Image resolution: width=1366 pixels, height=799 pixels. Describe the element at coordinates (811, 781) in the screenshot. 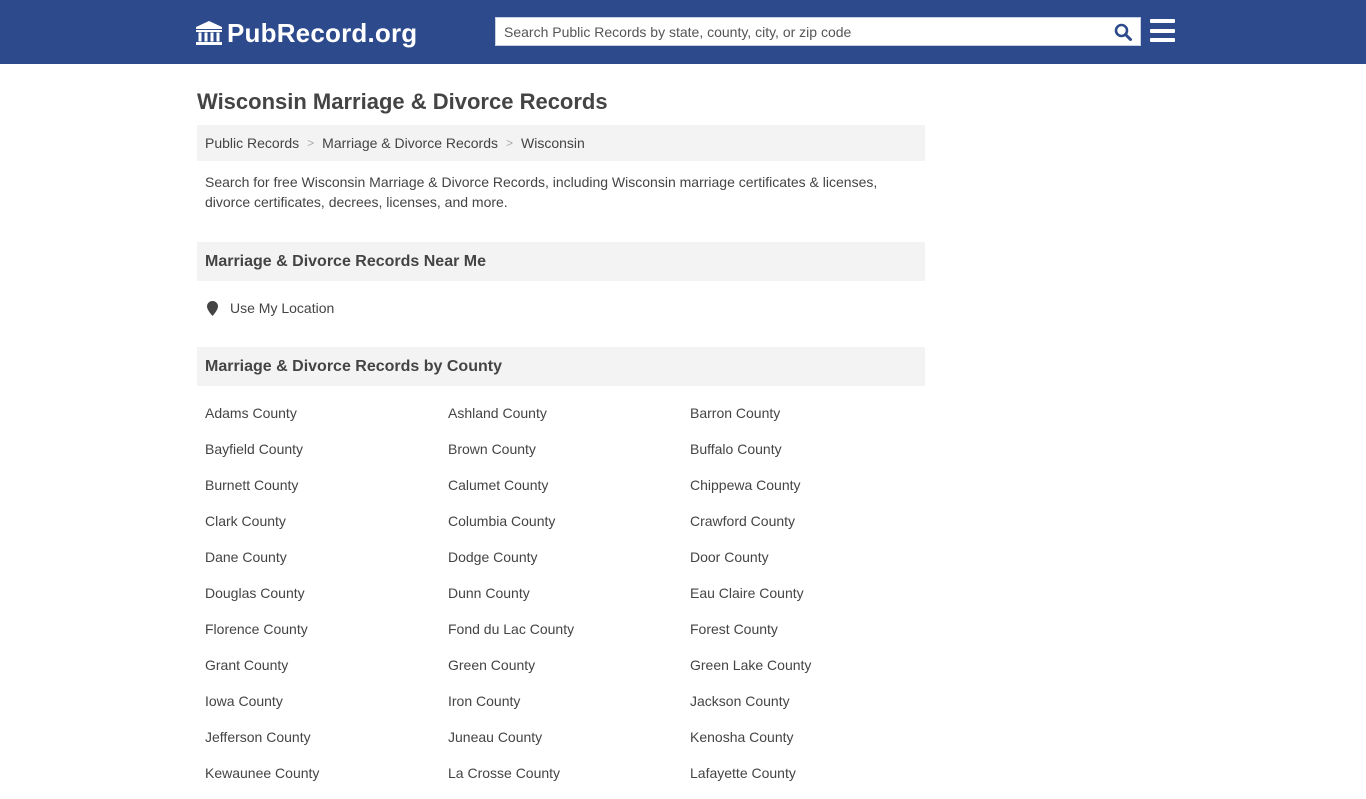

I see `county-link: Lafayette County` at that location.